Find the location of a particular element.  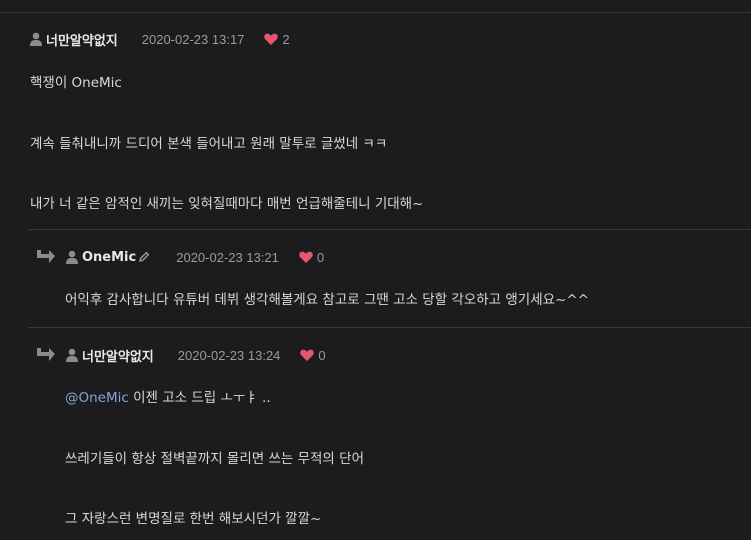

reply-meta: 너만알약없지 2020-02-23 13:24 0 is located at coordinates (181, 355).